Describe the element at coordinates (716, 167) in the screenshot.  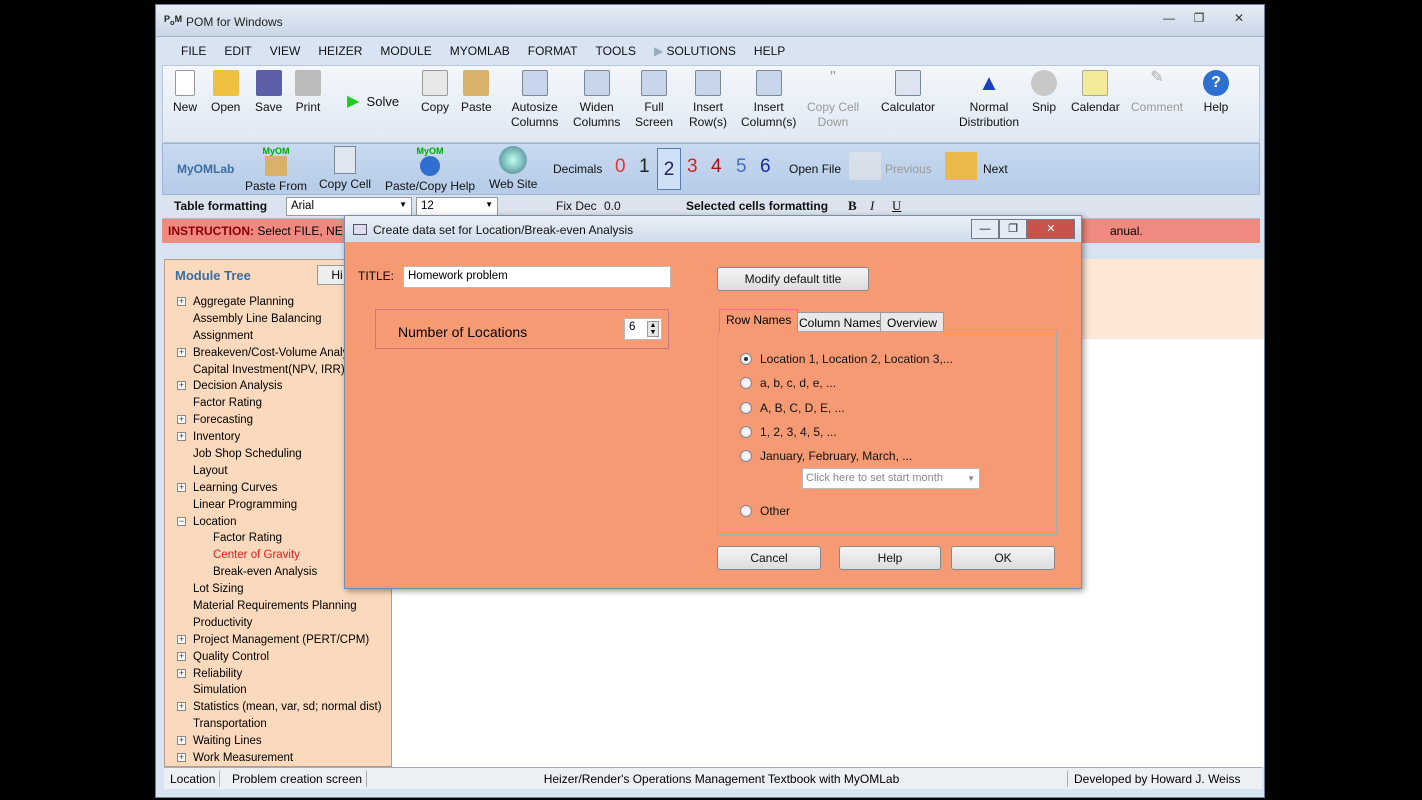
I see `decimal-4-button: 4` at that location.